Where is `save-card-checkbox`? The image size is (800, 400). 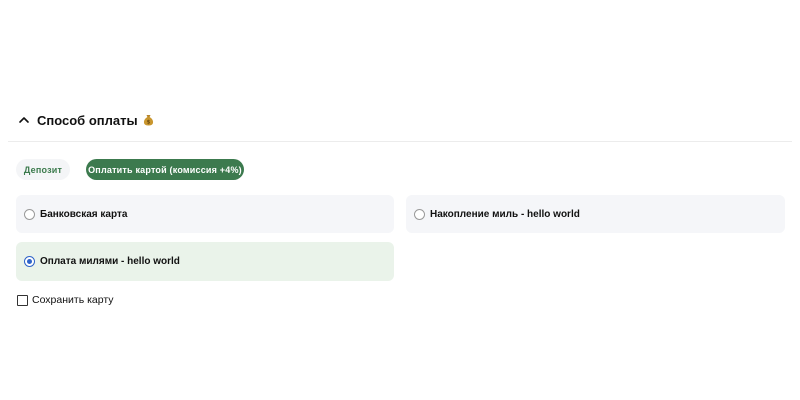
save-card-checkbox is located at coordinates (22, 300).